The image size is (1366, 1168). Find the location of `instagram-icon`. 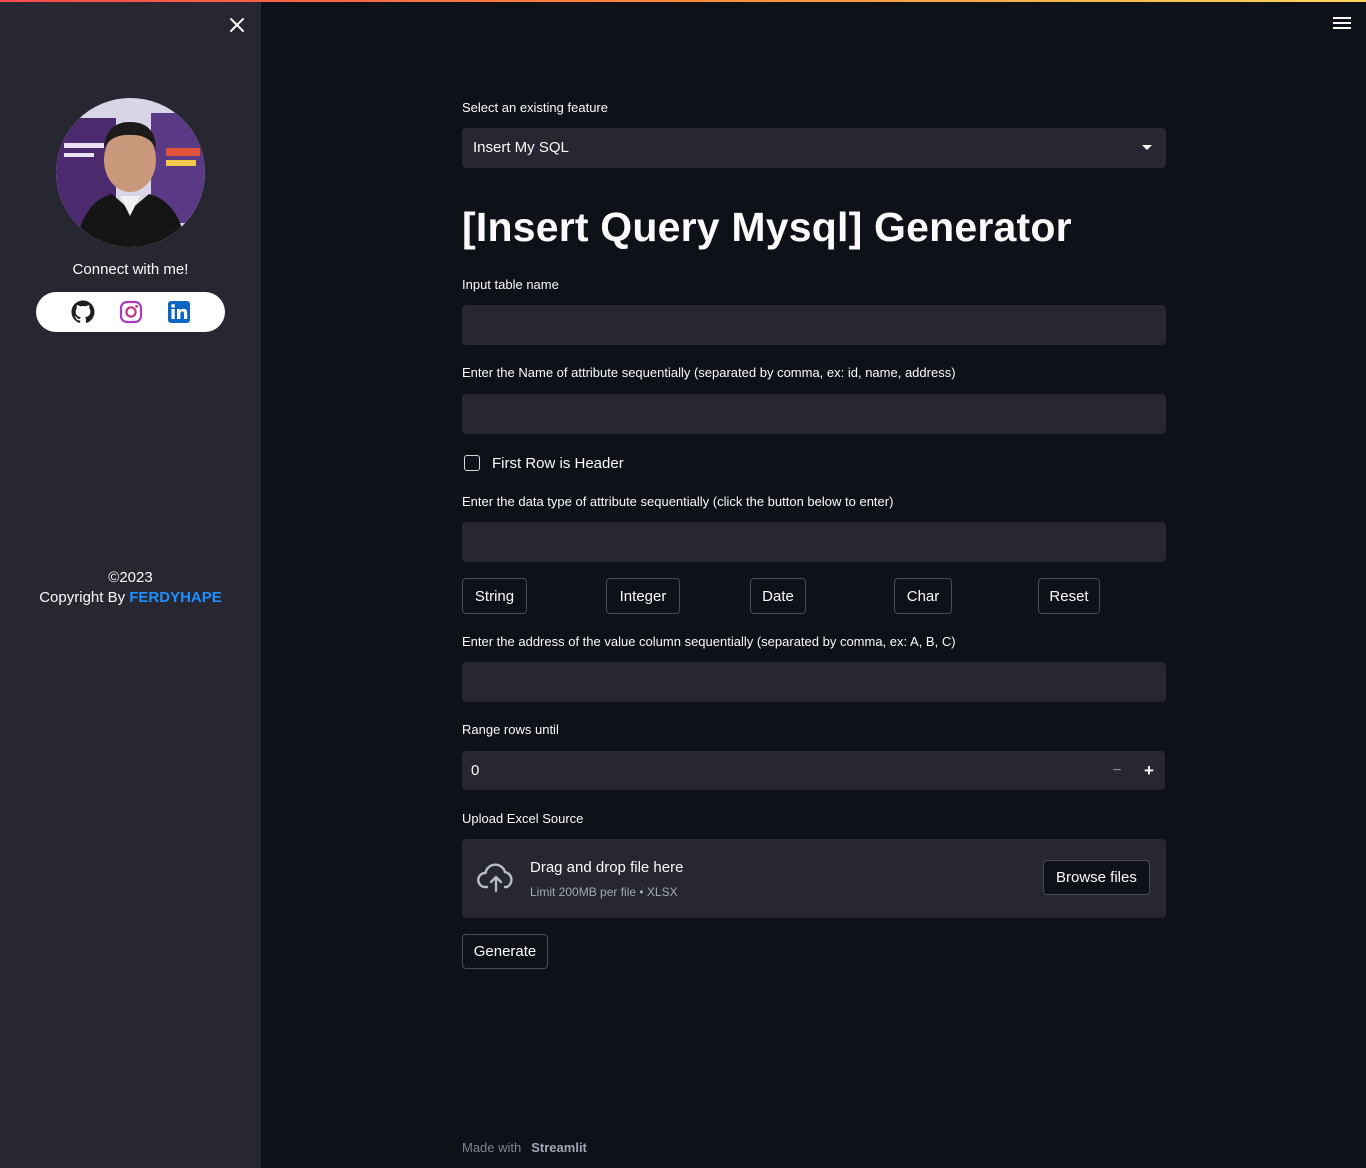

instagram-icon is located at coordinates (131, 312).